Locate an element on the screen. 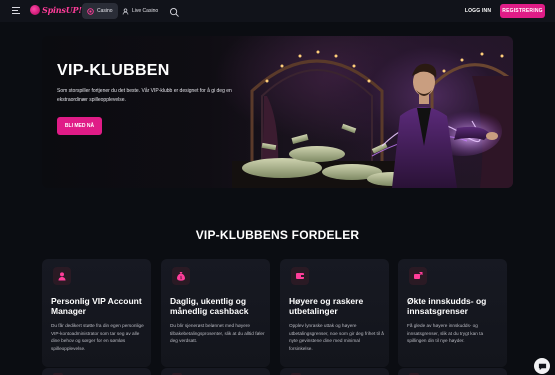  brand-logo: SpinsUP! is located at coordinates (56, 10).